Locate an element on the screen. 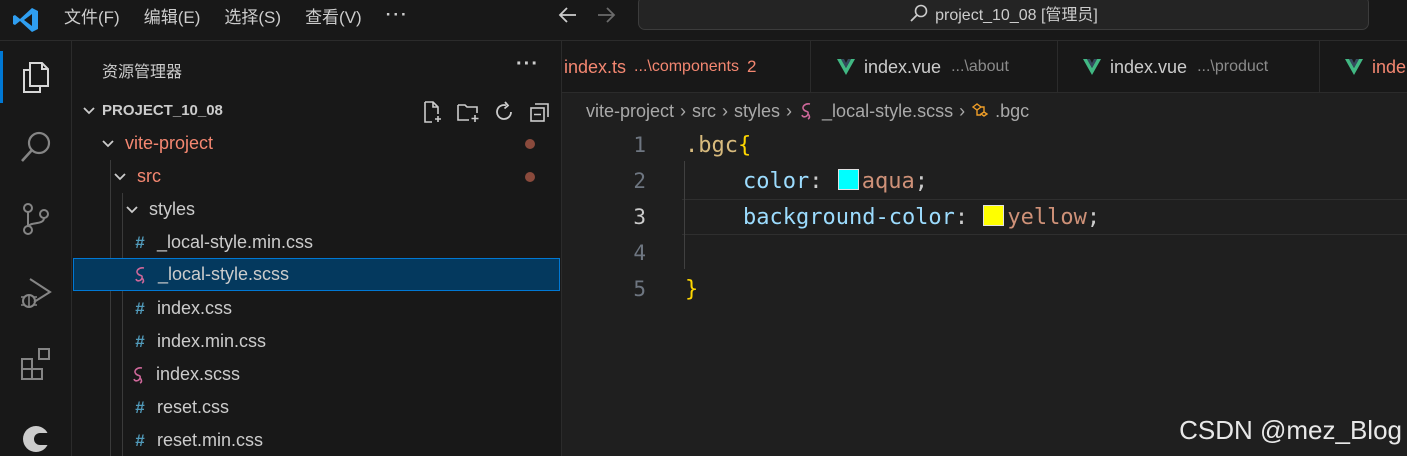 The width and height of the screenshot is (1407, 456). explorer-title: 资源管理器 is located at coordinates (142, 72).